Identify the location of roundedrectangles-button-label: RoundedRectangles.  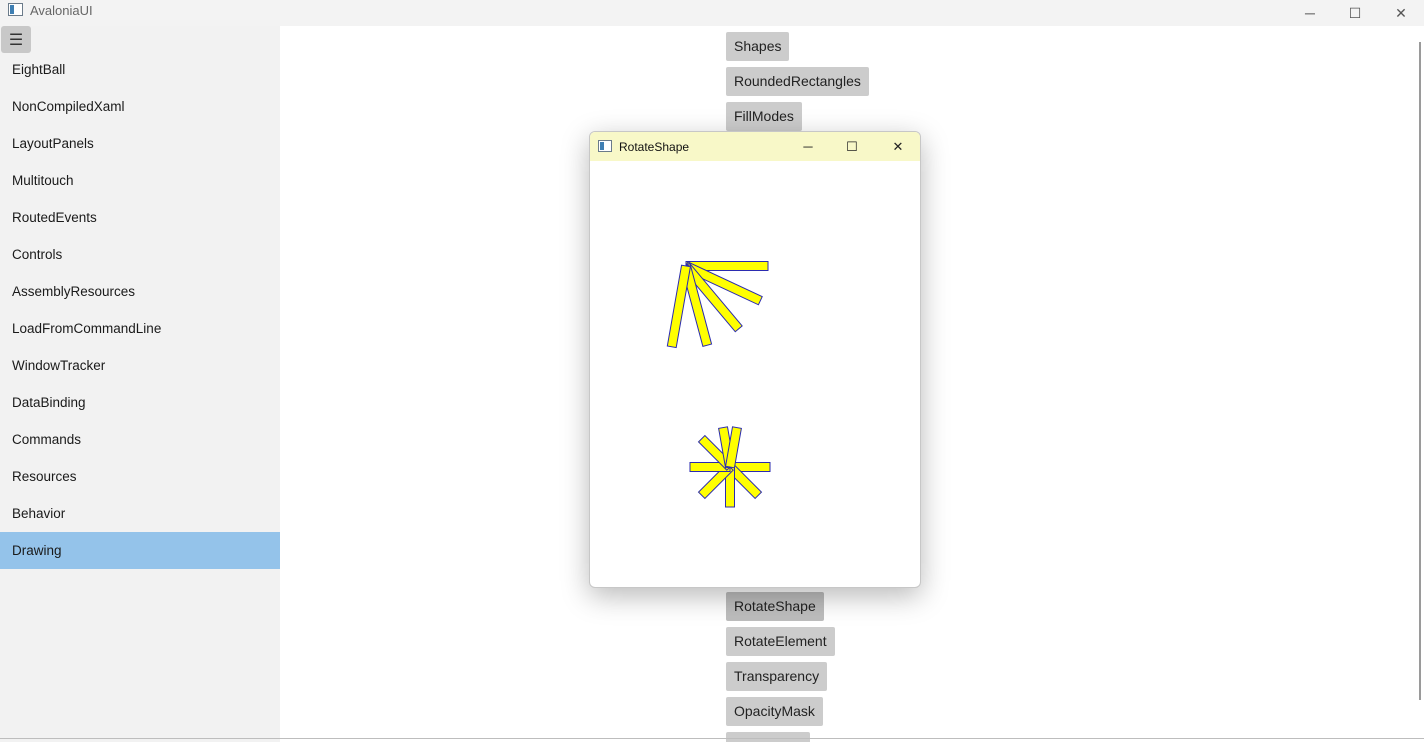
(797, 81).